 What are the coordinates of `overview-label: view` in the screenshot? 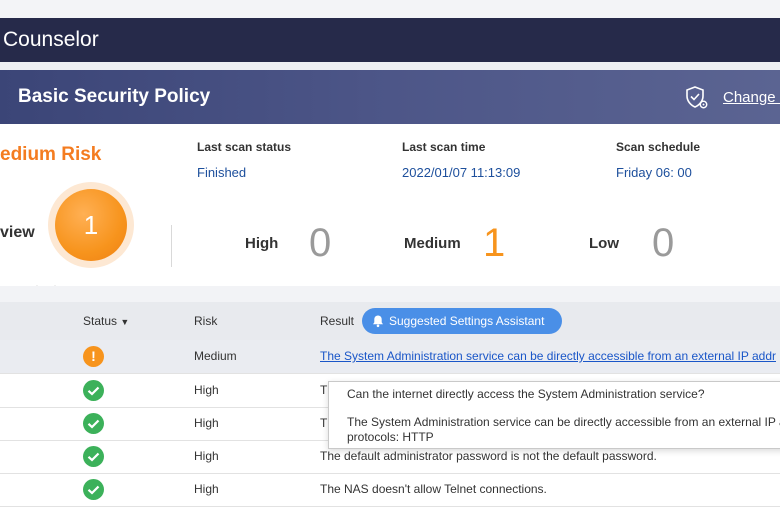 It's located at (17, 232).